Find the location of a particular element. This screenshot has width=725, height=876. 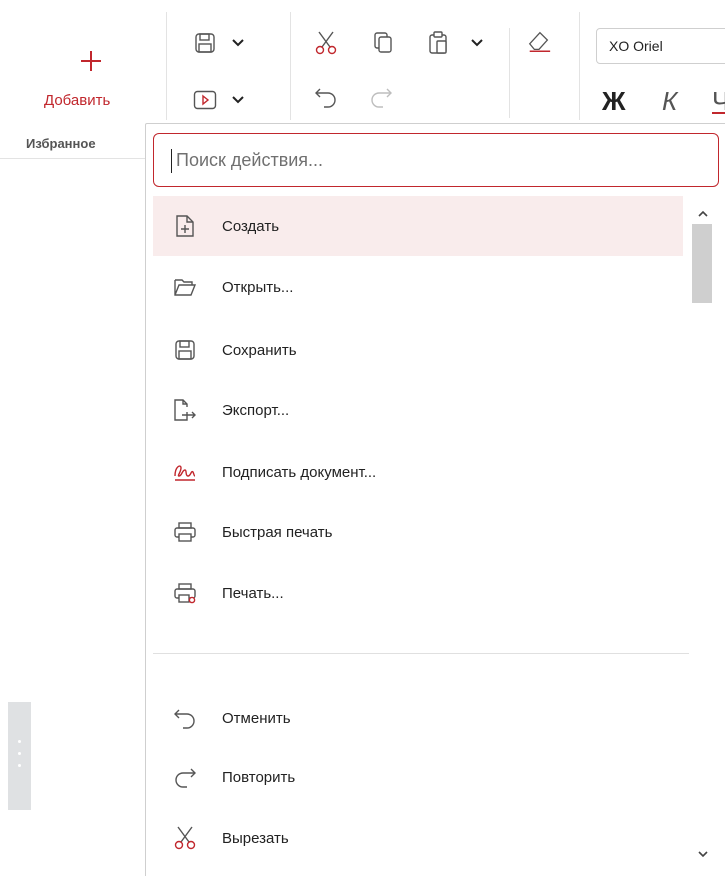

menu-item-label: Сохранить is located at coordinates (259, 350).